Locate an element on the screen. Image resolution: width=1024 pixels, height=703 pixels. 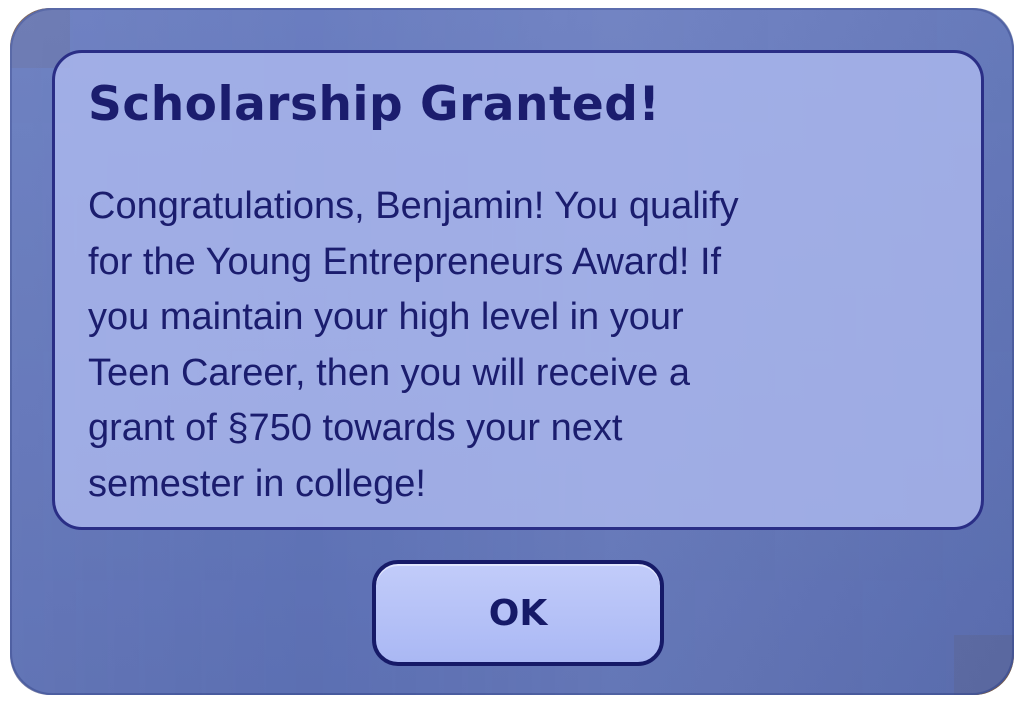
ok-button-label: OK is located at coordinates (518, 613).